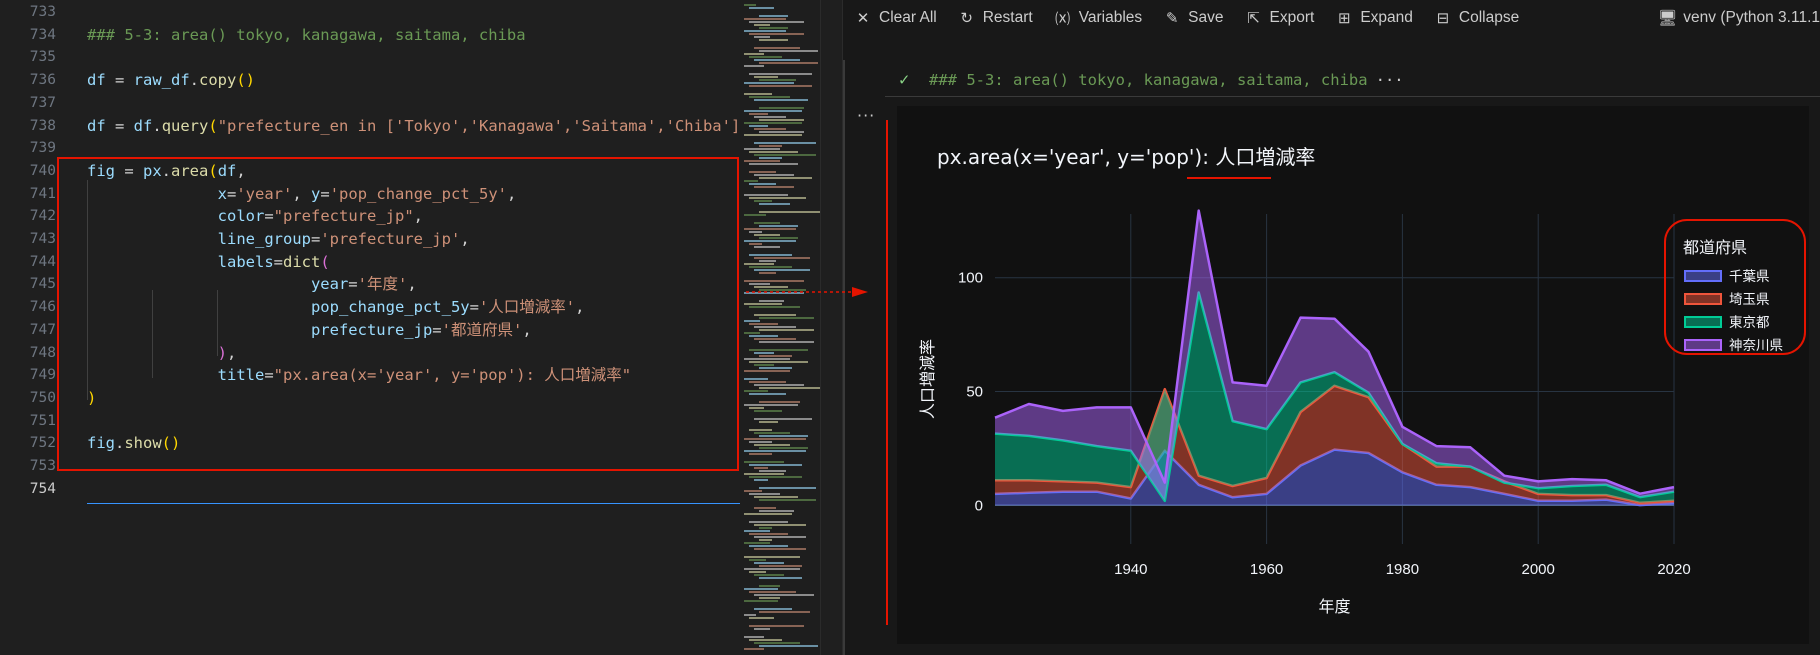  I want to click on line-number: 744, so click(42, 261).